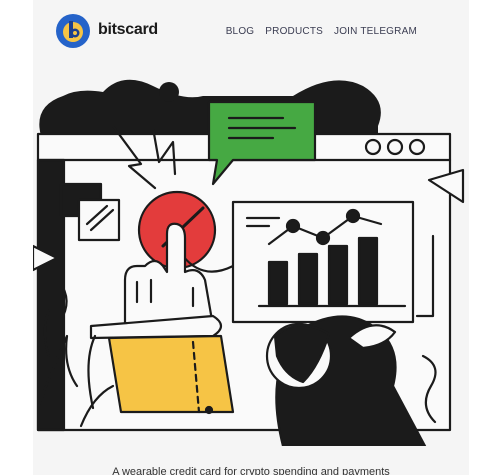 The image size is (501, 475). What do you see at coordinates (73, 31) in the screenshot?
I see `logo-icon` at bounding box center [73, 31].